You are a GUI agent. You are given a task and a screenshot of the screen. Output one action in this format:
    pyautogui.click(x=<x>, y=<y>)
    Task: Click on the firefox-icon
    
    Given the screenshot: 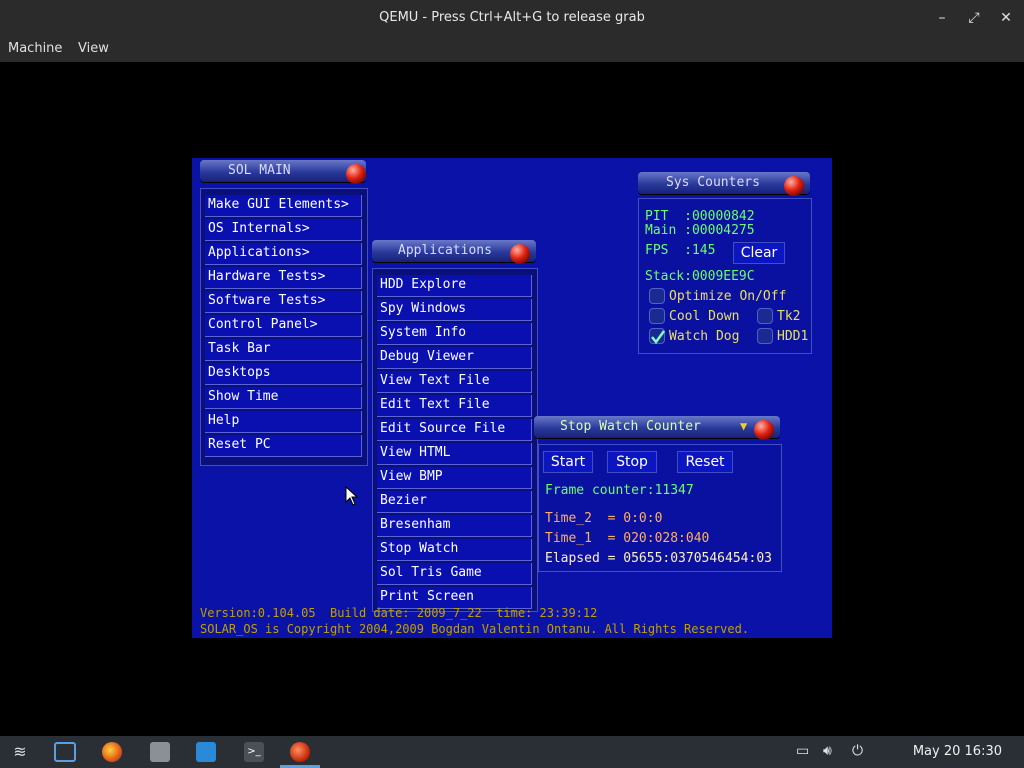 What is the action you would take?
    pyautogui.click(x=112, y=752)
    